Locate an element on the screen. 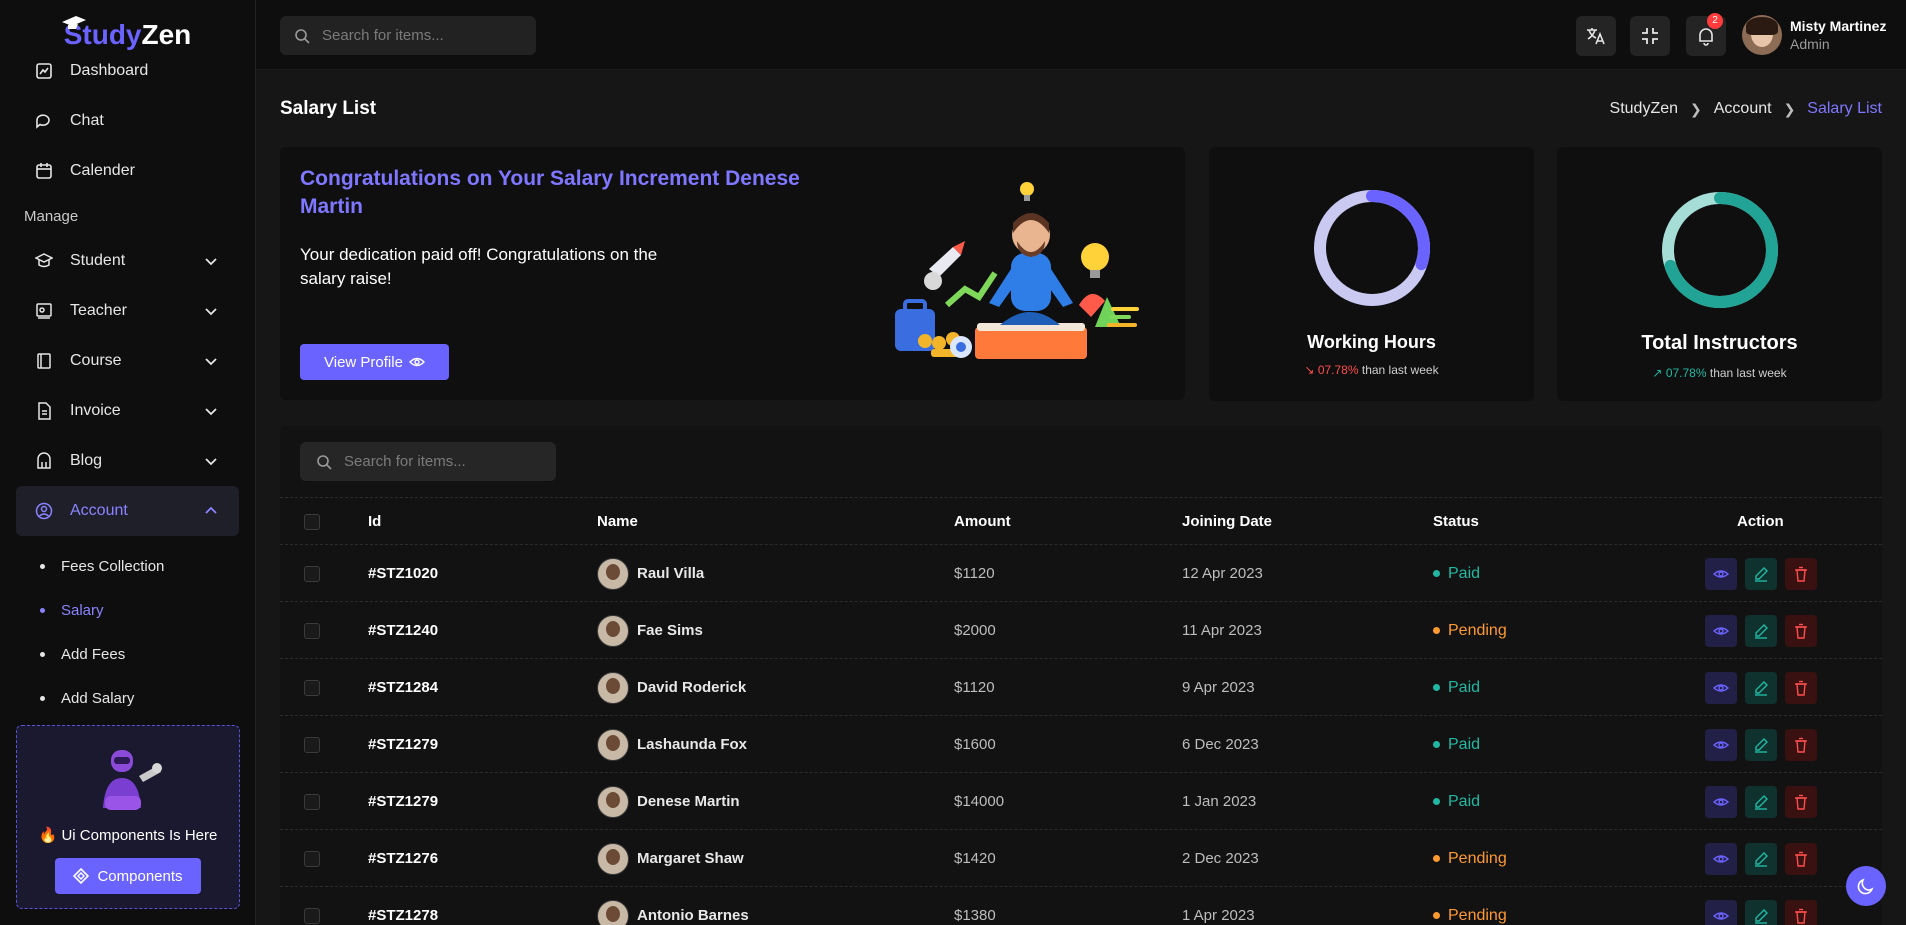 The image size is (1906, 925). column-header-joining-date: Joining Date is located at coordinates (1227, 522).